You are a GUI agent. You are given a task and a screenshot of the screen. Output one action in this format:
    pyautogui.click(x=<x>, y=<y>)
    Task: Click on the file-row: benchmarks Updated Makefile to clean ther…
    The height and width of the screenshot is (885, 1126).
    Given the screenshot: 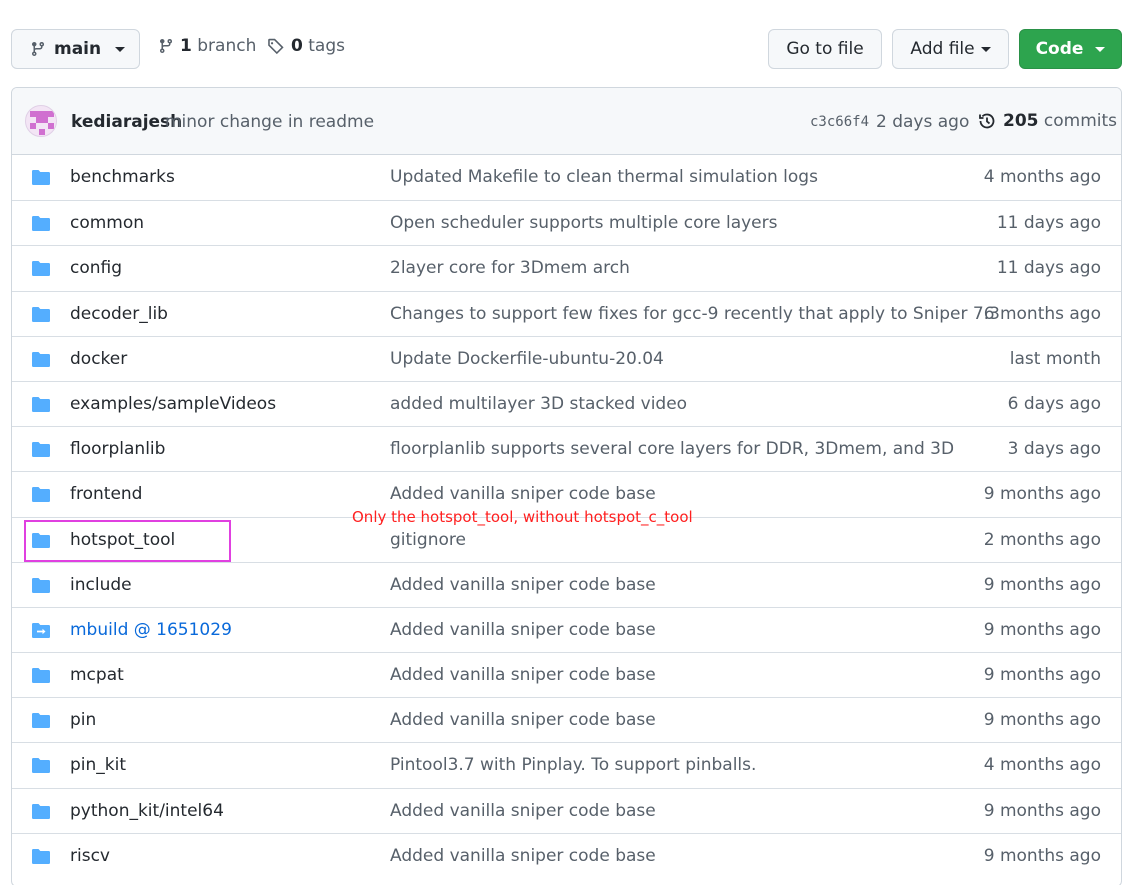 What is the action you would take?
    pyautogui.click(x=566, y=177)
    